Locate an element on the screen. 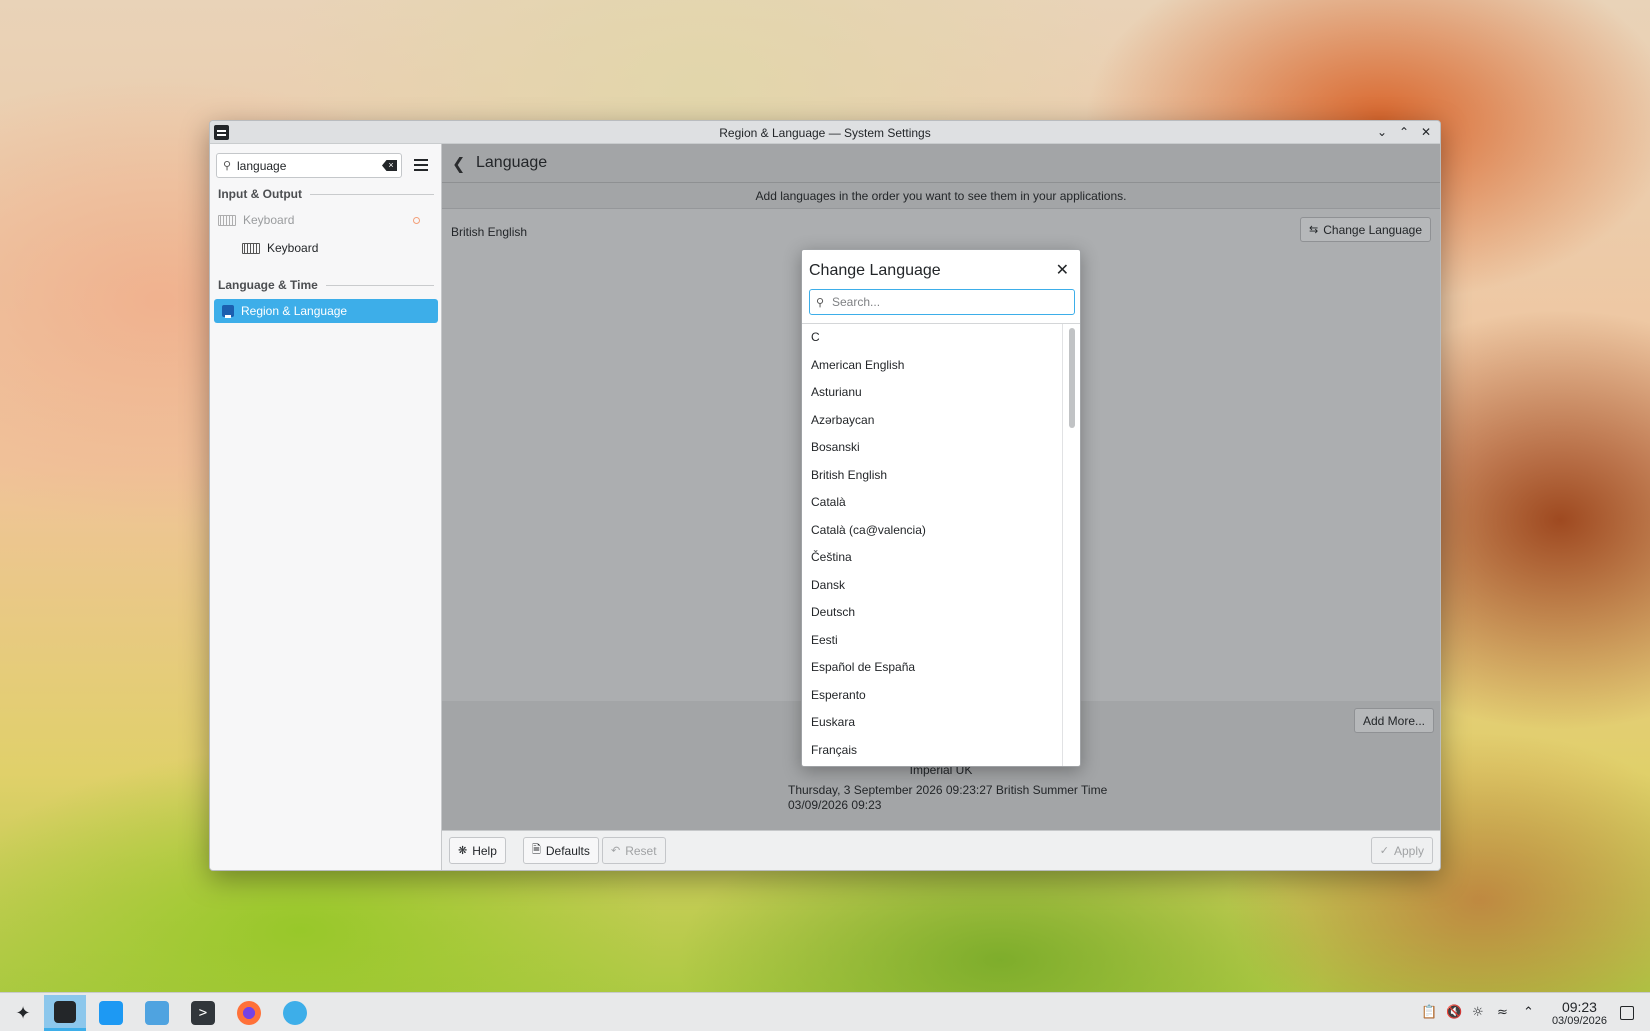  reset-button: ↶ Reset is located at coordinates (634, 850).